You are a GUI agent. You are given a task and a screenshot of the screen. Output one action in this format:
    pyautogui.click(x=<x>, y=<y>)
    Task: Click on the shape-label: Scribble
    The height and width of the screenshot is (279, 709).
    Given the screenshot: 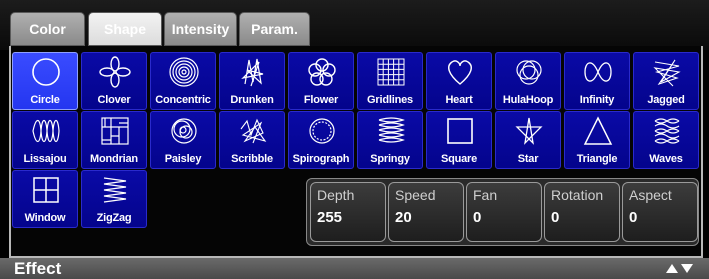 What is the action you would take?
    pyautogui.click(x=252, y=159)
    